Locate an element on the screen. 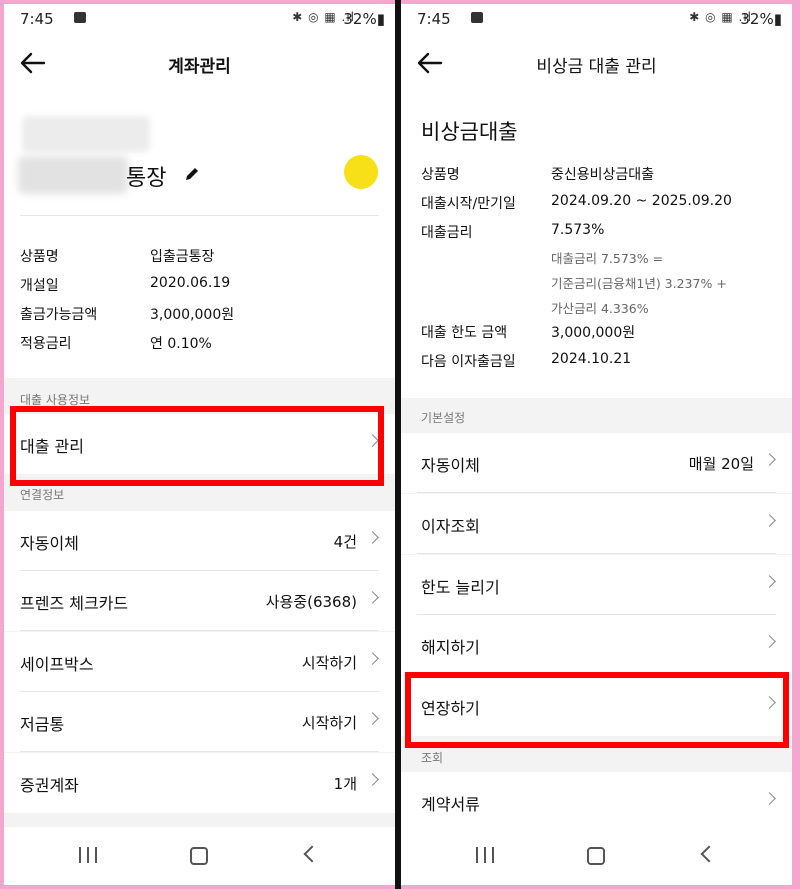 The height and width of the screenshot is (889, 800). app-bar: 계좌관리 is located at coordinates (199, 63).